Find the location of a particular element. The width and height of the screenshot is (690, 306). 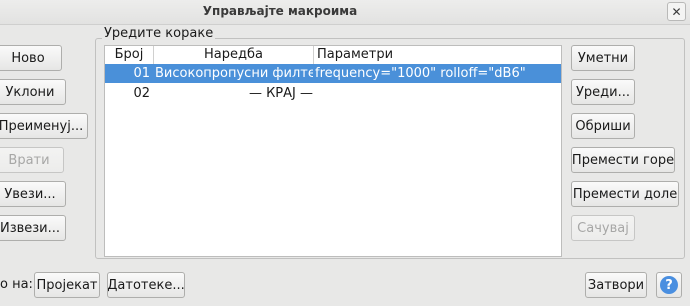

table-row: 02 — КРАЈ — is located at coordinates (333, 93).